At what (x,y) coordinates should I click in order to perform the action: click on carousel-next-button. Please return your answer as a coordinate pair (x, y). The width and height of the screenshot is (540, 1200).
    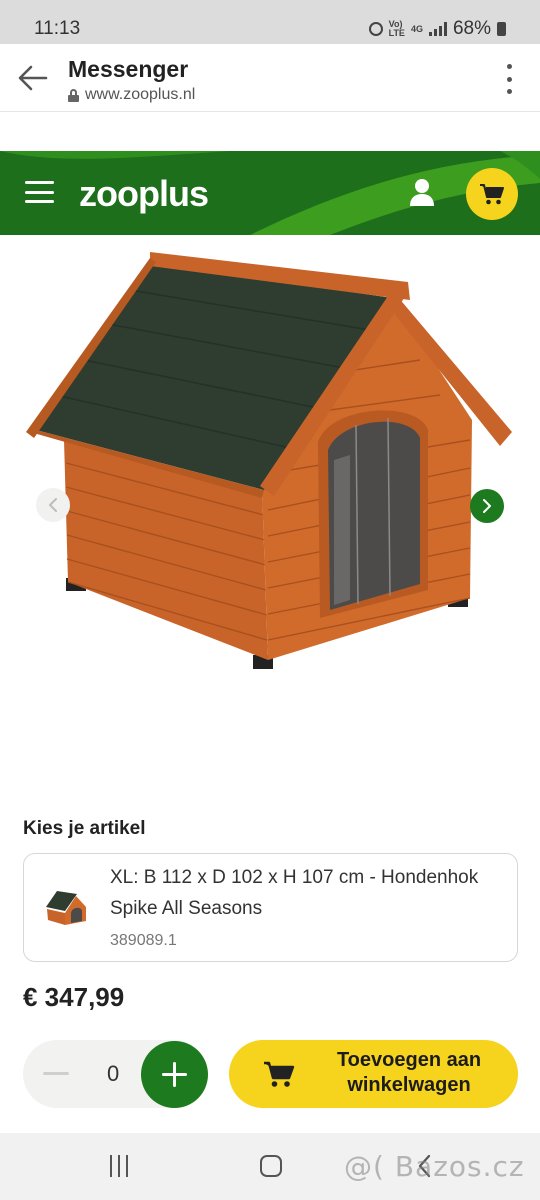
    Looking at the image, I should click on (487, 506).